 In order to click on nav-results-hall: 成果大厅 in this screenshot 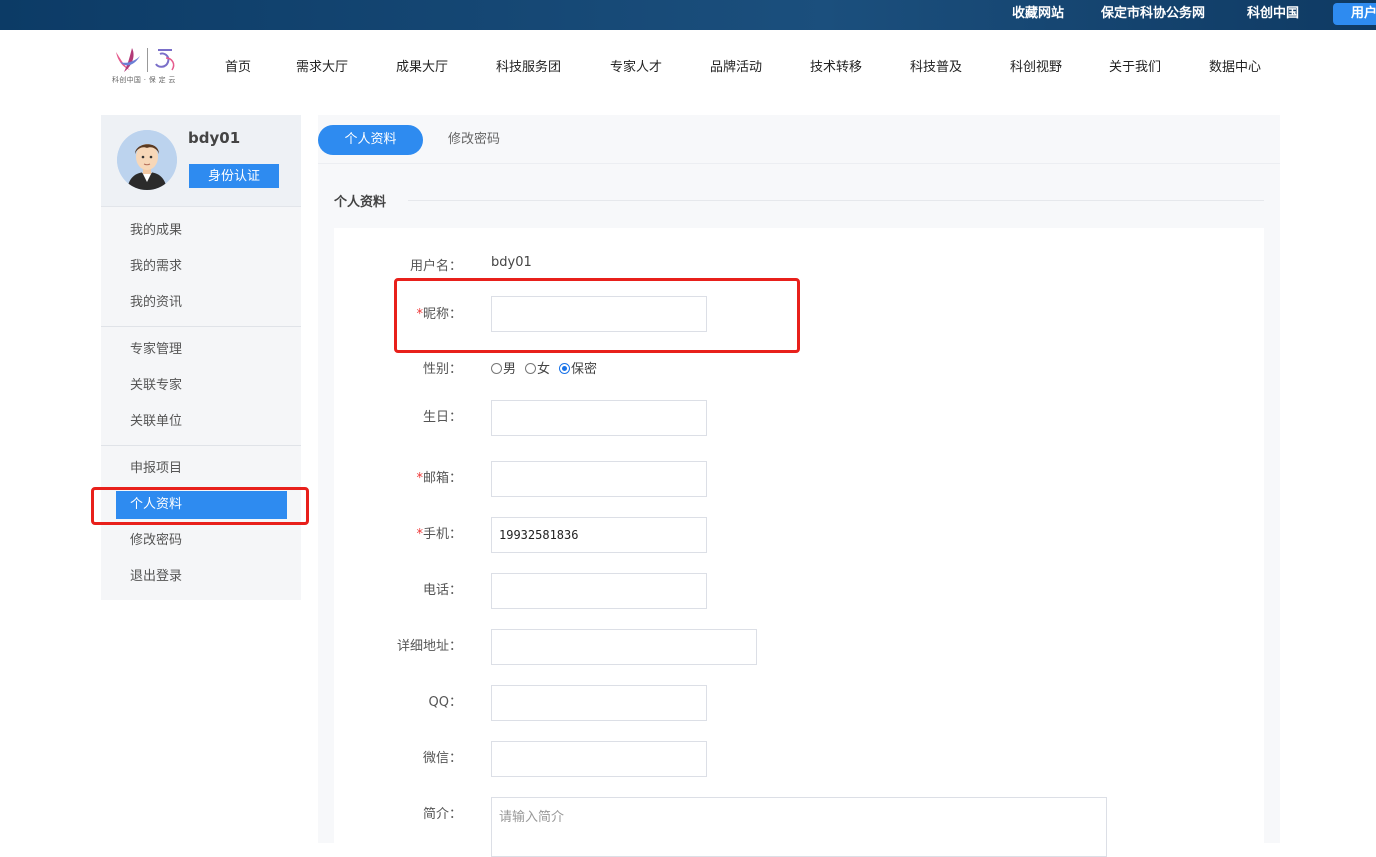, I will do `click(422, 65)`.